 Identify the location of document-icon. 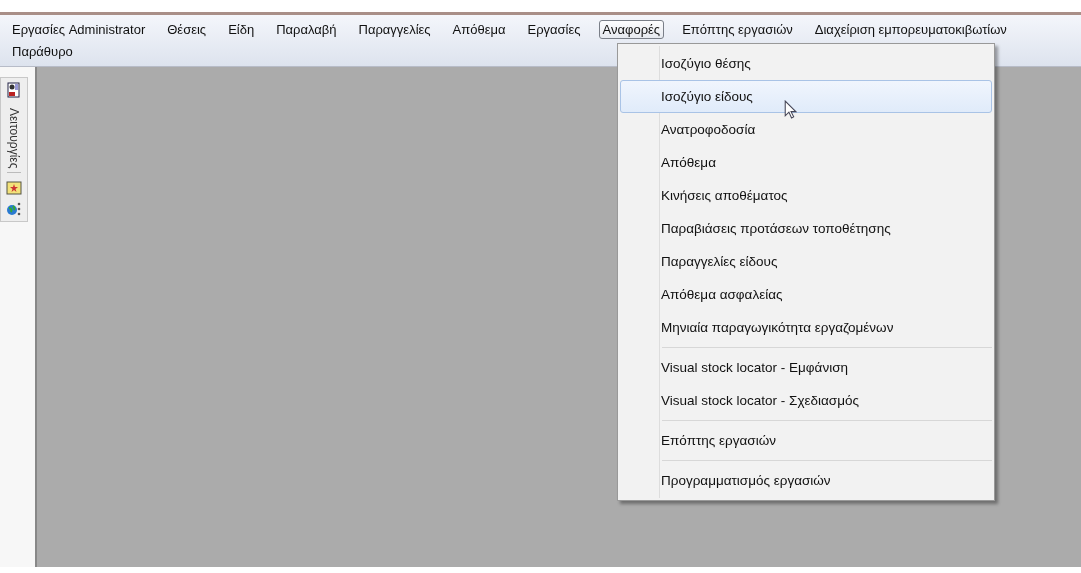
(14, 90).